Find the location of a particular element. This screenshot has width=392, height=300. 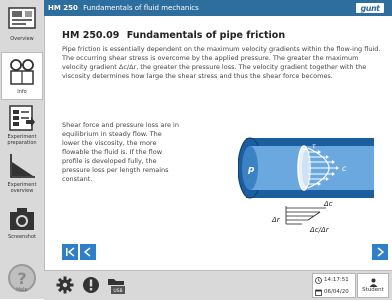

clipboard-icon is located at coordinates (22, 118).